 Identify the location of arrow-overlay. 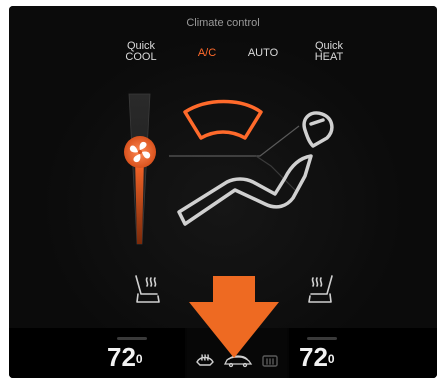
(234, 317).